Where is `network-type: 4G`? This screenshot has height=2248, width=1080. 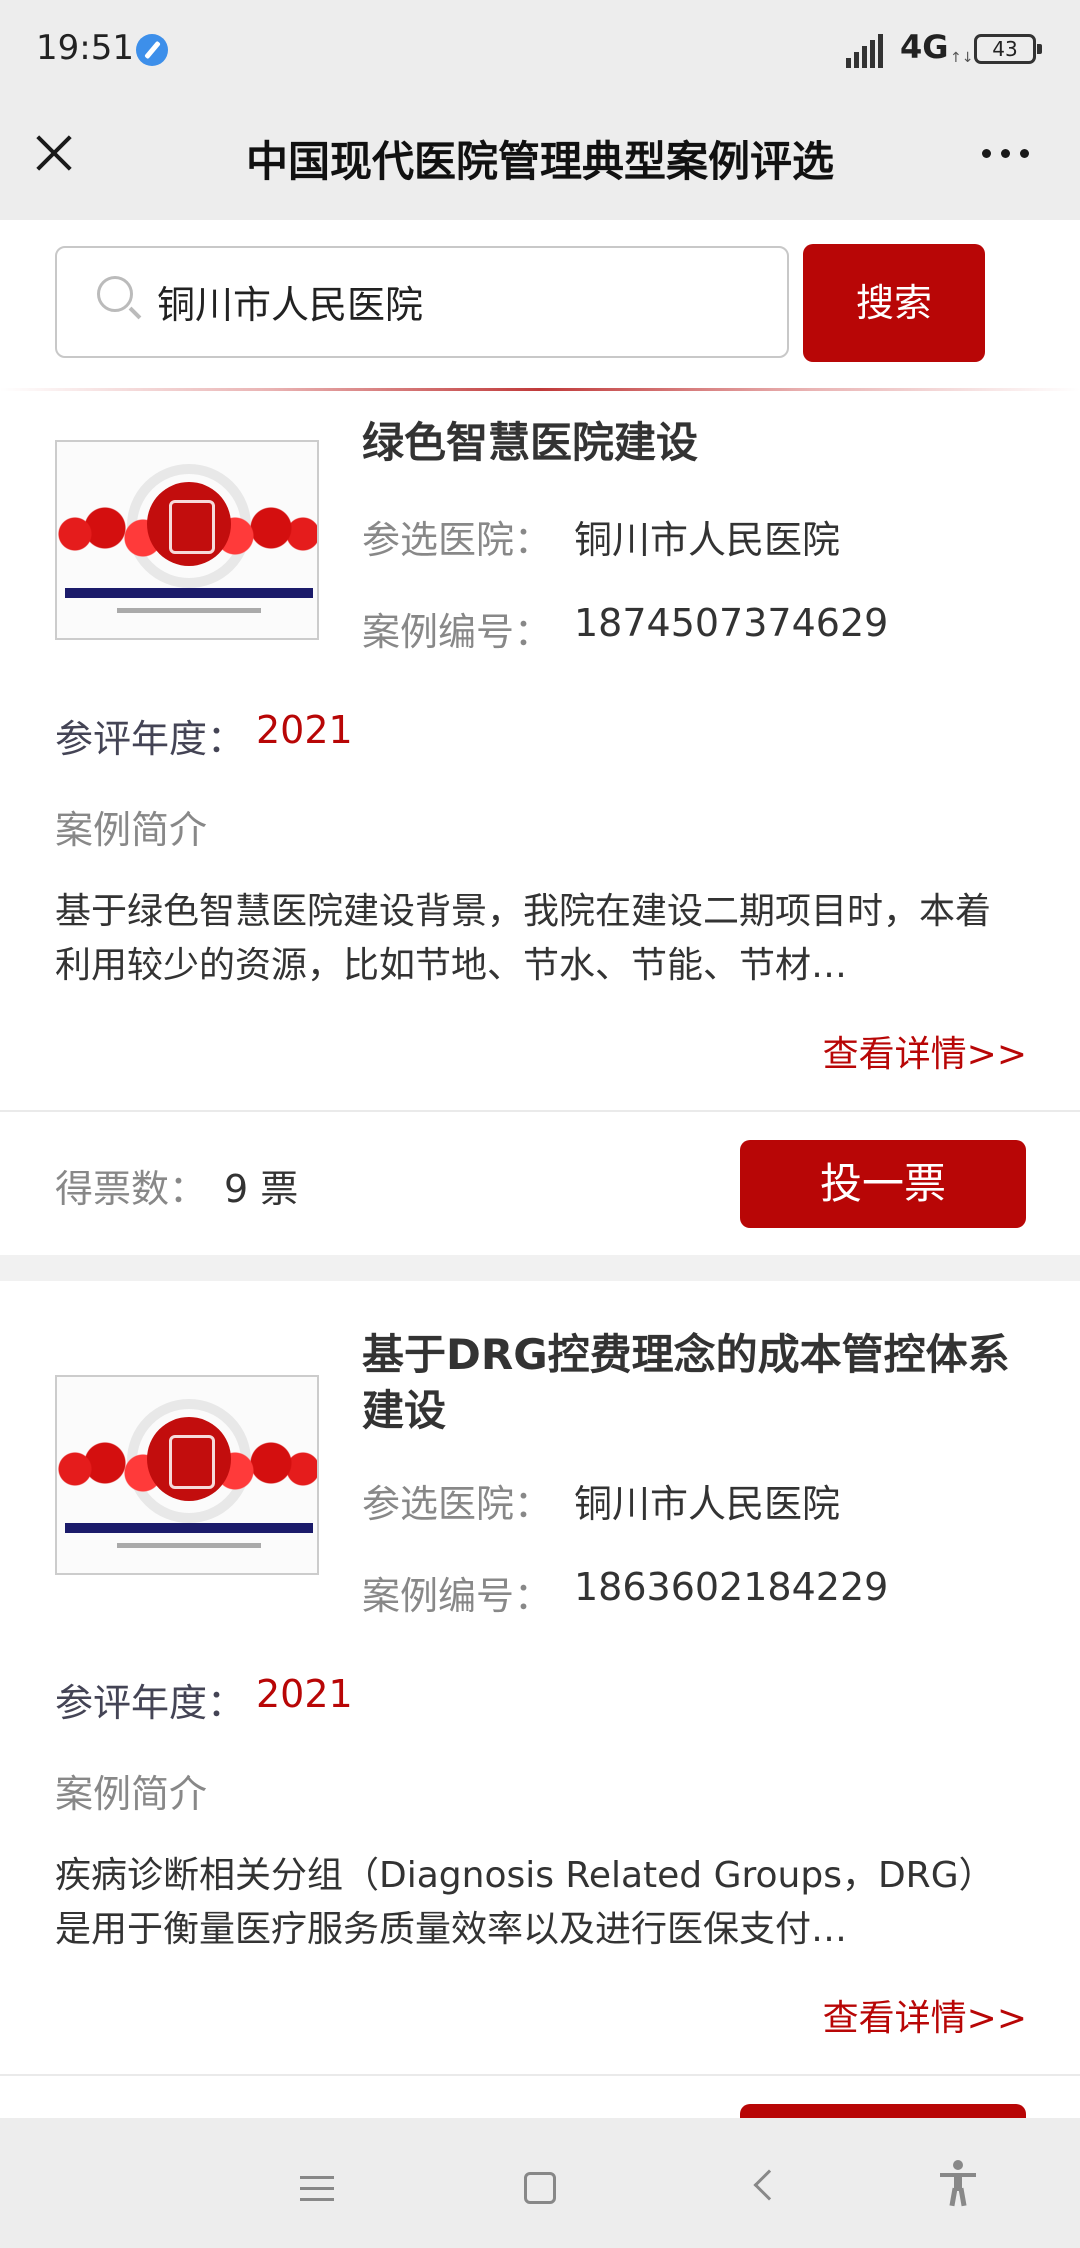
network-type: 4G is located at coordinates (924, 47).